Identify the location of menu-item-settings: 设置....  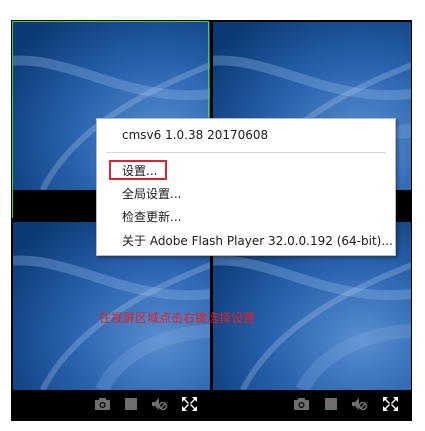
(139, 171).